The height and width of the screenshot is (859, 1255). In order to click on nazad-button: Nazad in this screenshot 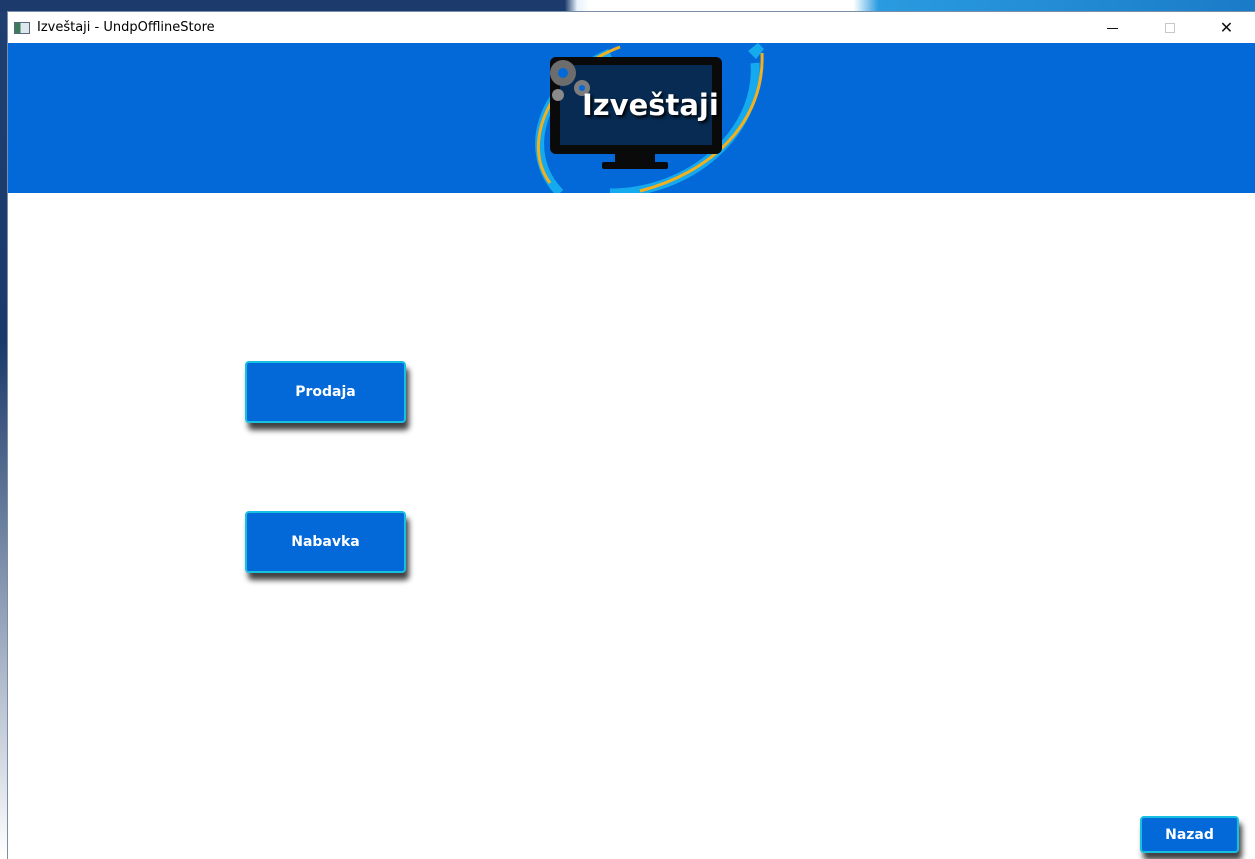, I will do `click(1189, 834)`.